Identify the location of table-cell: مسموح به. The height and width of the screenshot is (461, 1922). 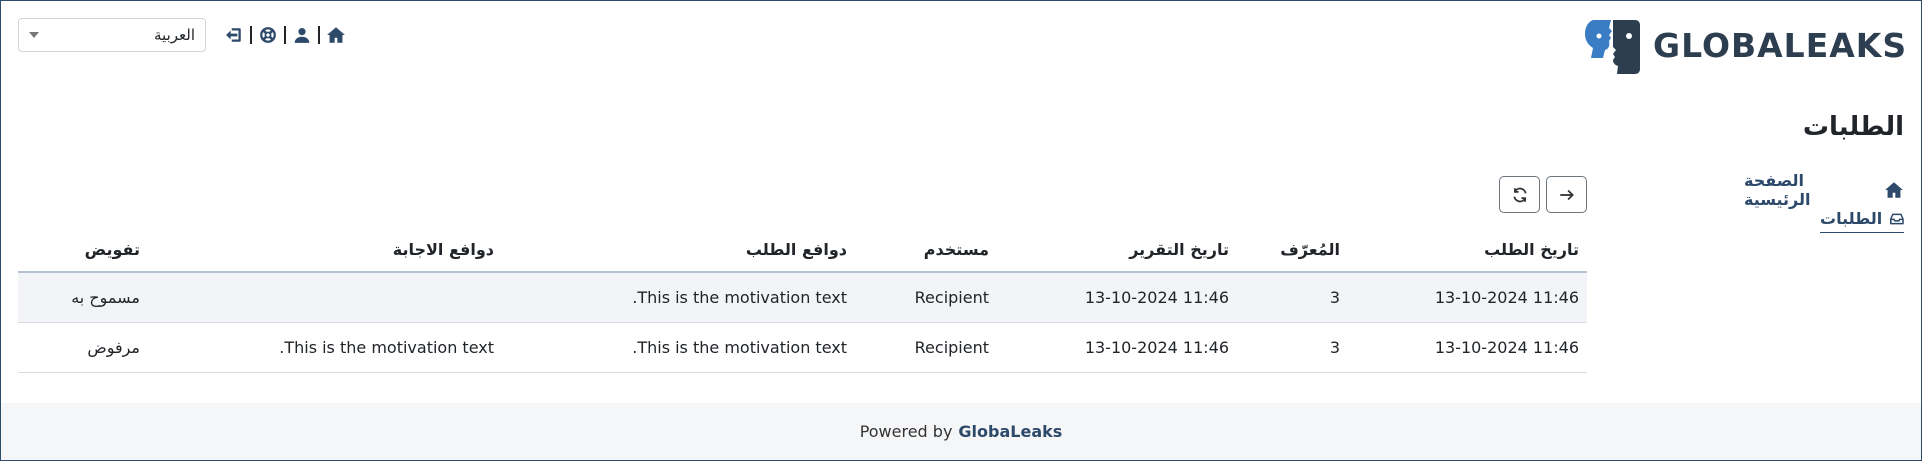
(83, 297).